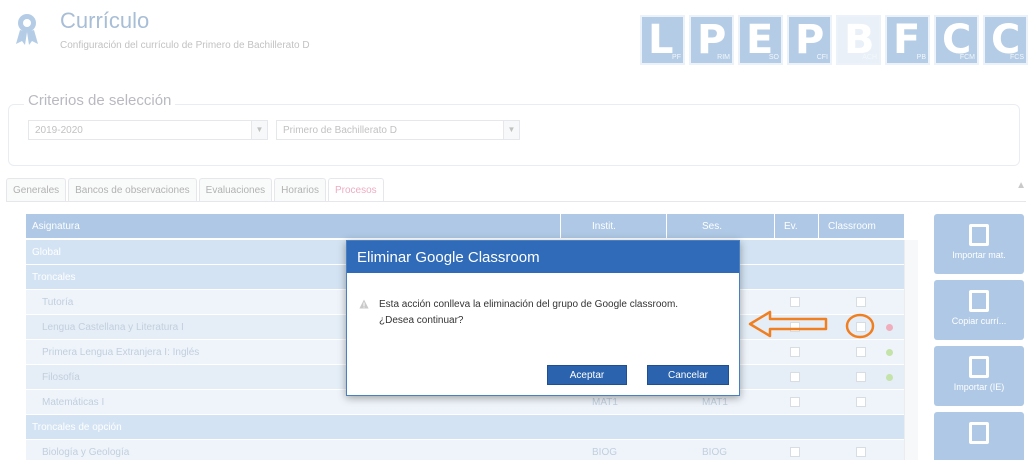  What do you see at coordinates (834, 40) in the screenshot?
I see `logo-strip: L PF P RIM E SO P CFI B ACH F PB C FCM C FCS` at bounding box center [834, 40].